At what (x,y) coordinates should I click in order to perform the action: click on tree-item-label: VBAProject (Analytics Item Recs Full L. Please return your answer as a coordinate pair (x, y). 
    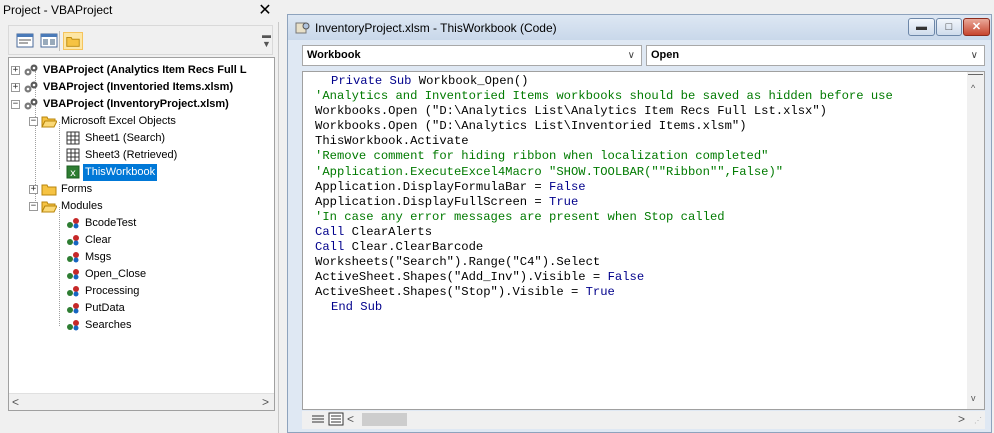
    Looking at the image, I should click on (145, 70).